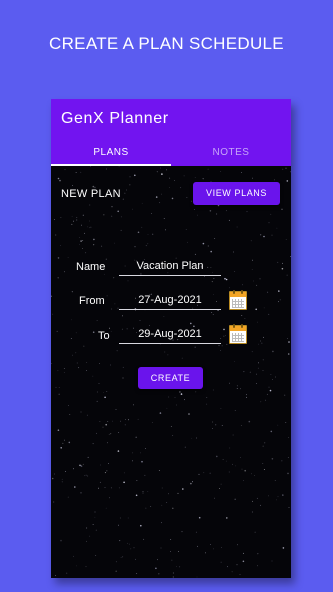  What do you see at coordinates (166, 43) in the screenshot?
I see `promo-caption: CREATE A PLAN SCHEDULE` at bounding box center [166, 43].